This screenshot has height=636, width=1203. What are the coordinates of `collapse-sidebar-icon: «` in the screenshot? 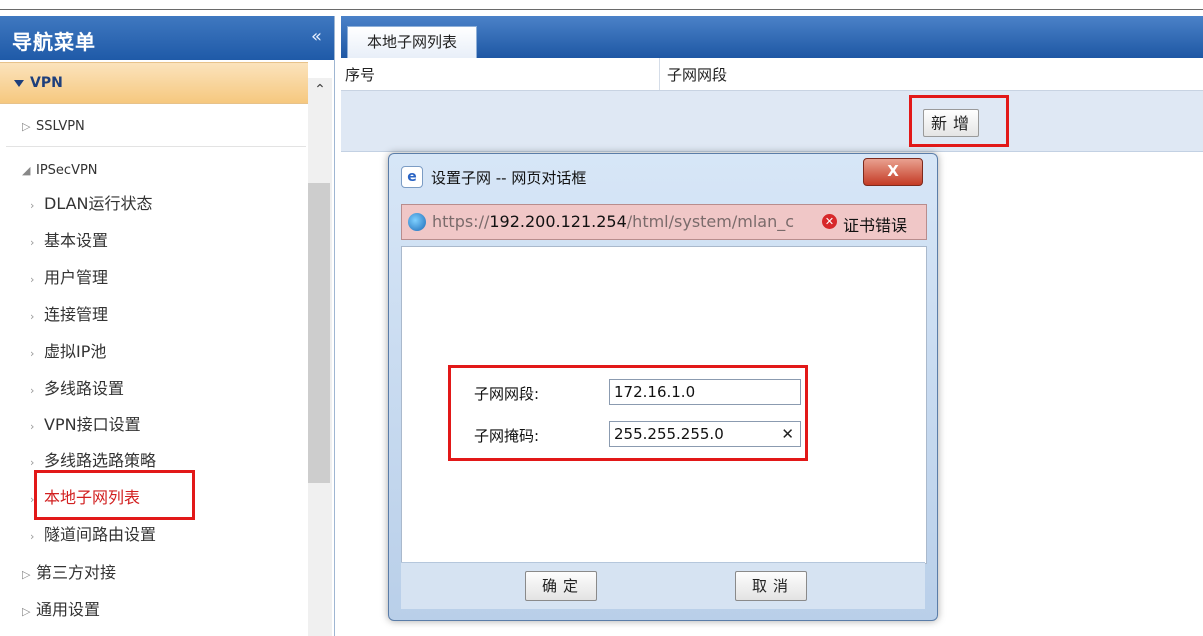 It's located at (316, 36).